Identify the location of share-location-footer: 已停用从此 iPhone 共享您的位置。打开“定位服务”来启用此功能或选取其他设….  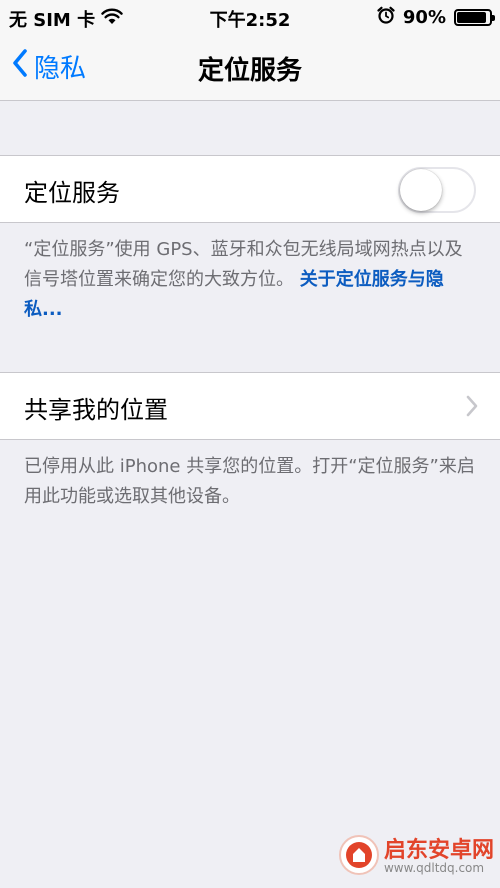
(249, 481).